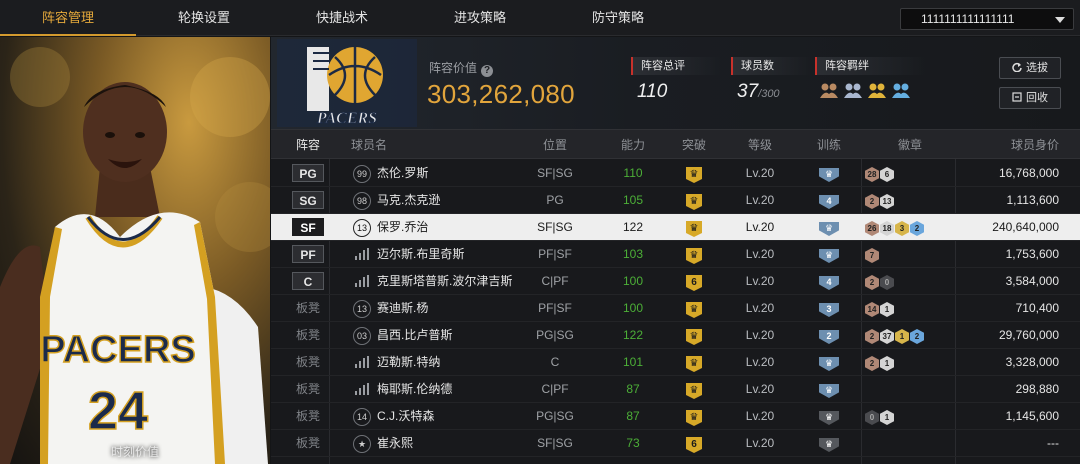 This screenshot has width=1080, height=464. Describe the element at coordinates (675, 200) in the screenshot. I see `table-row: SG 98 马克.杰克逊 PG 105 ♛ Lv.20 4 2 13 1,113,600` at that location.